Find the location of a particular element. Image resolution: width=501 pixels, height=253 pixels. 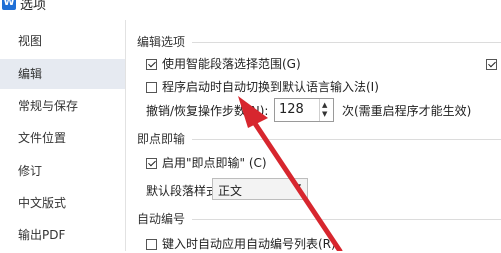

sidebar-item-general-save: 常规与保存 is located at coordinates (62, 106).